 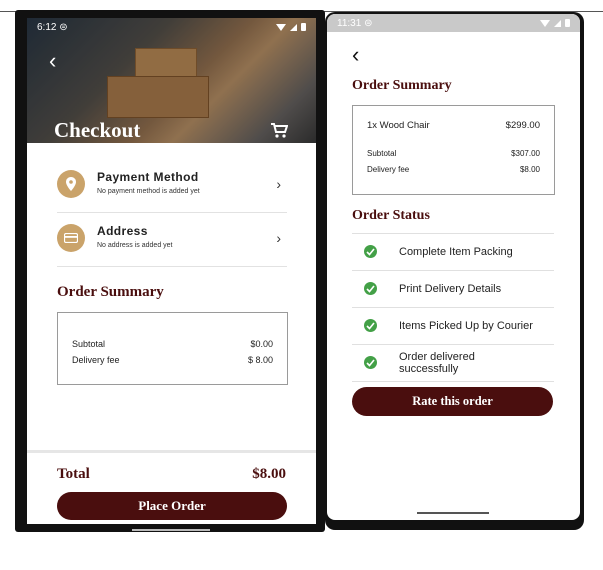 I want to click on summary-value: $0.00, so click(x=261, y=344).